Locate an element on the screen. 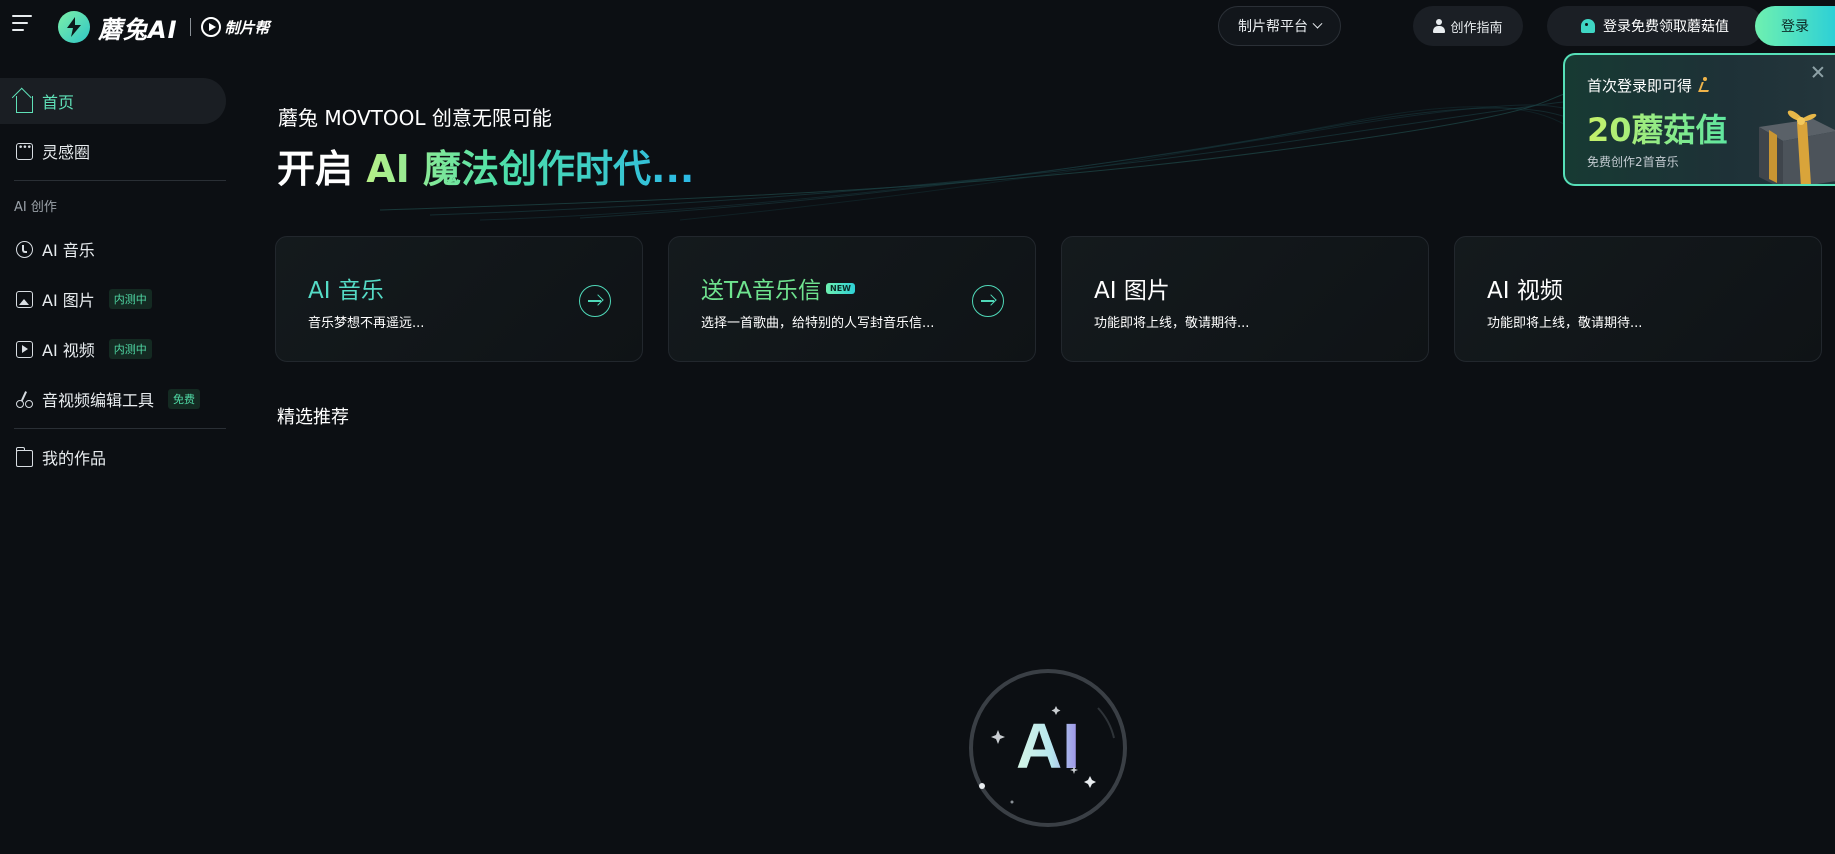  chevron-down-icon is located at coordinates (1317, 23).